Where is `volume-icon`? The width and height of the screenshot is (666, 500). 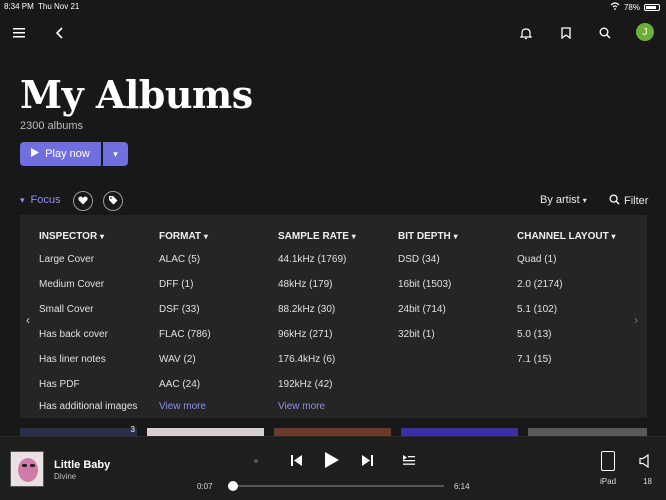 volume-icon is located at coordinates (645, 461).